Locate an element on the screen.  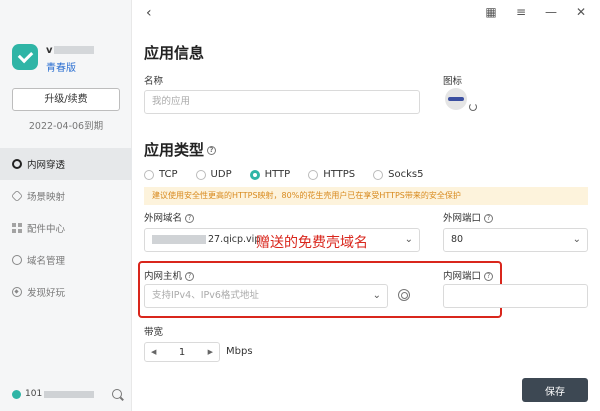
external-port-label: 外网端口? is located at coordinates (468, 217).